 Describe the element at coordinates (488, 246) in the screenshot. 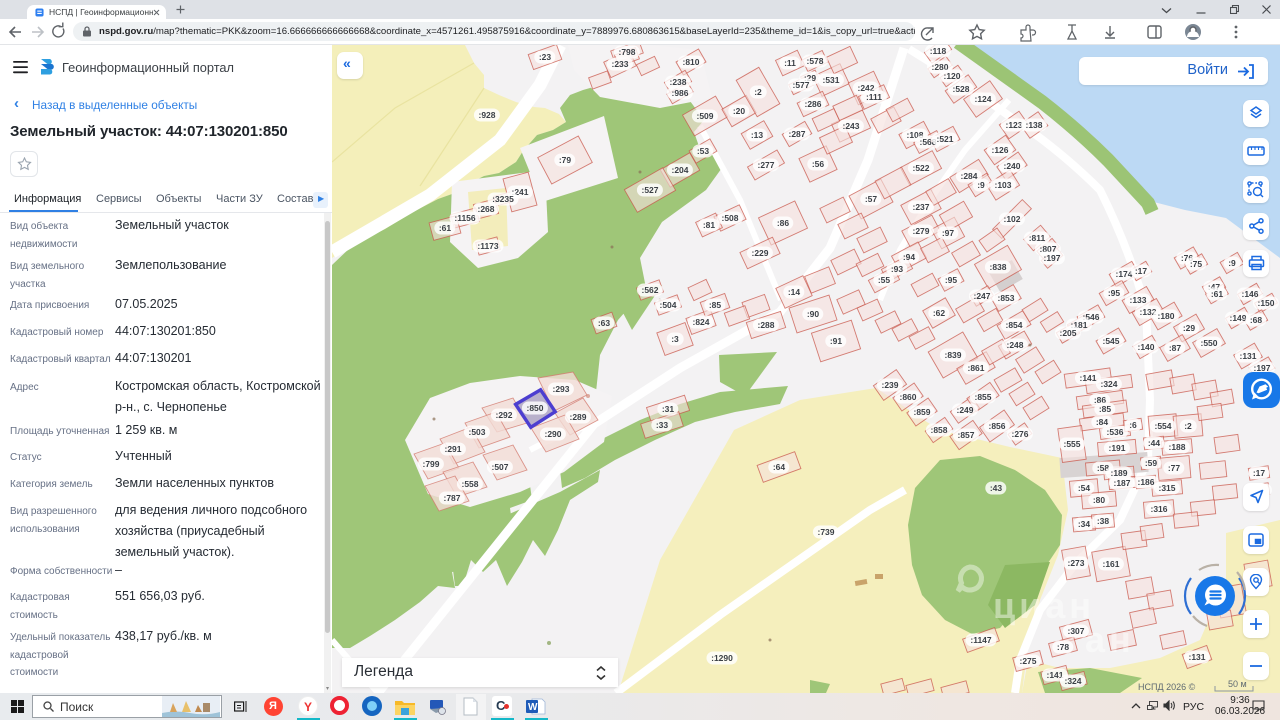

I see `svg-text: :1173` at that location.